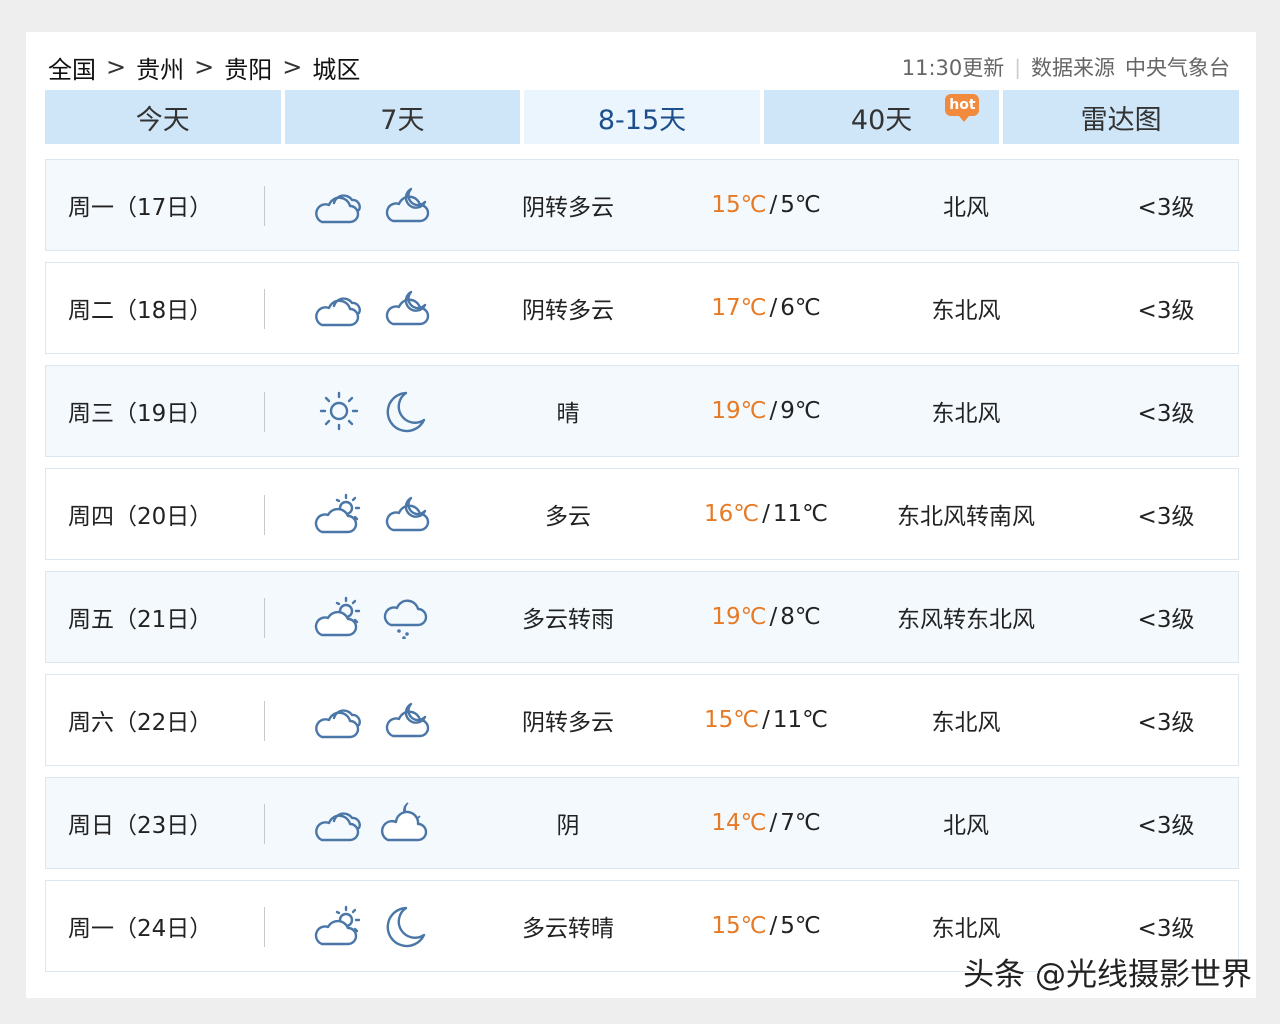 The height and width of the screenshot is (1024, 1280). I want to click on forecast-row: 周二（18日） 阴转多云 17℃/6℃ 东北风 <3级, so click(642, 308).